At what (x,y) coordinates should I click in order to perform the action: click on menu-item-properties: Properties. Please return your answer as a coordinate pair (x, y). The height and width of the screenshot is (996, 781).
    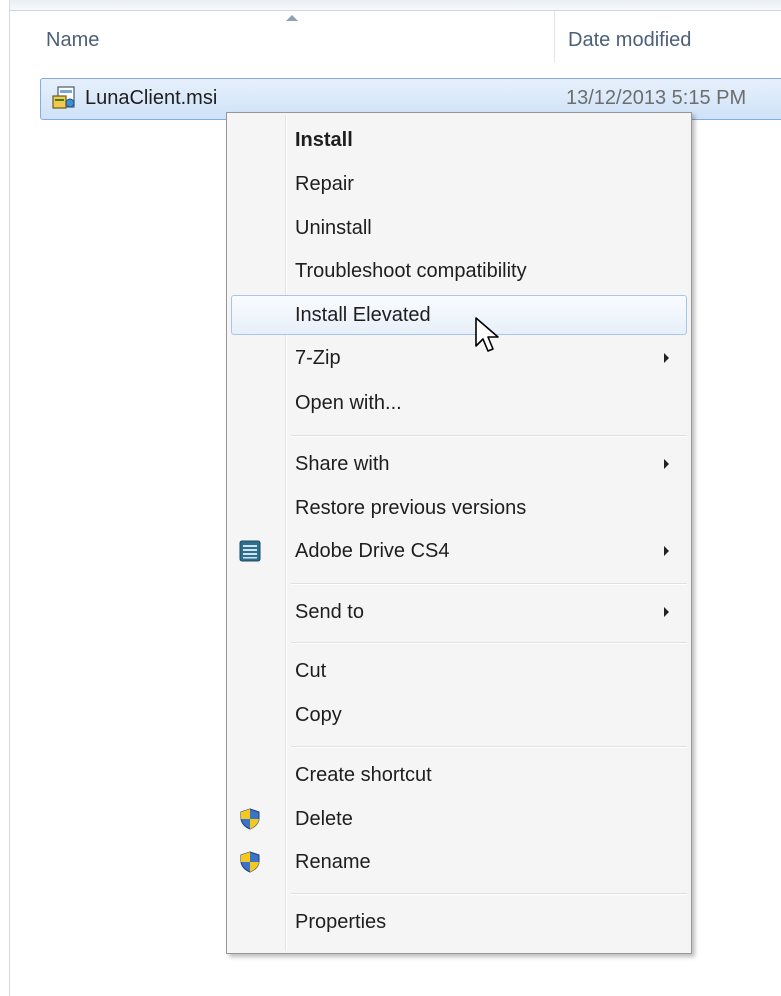
    Looking at the image, I should click on (459, 922).